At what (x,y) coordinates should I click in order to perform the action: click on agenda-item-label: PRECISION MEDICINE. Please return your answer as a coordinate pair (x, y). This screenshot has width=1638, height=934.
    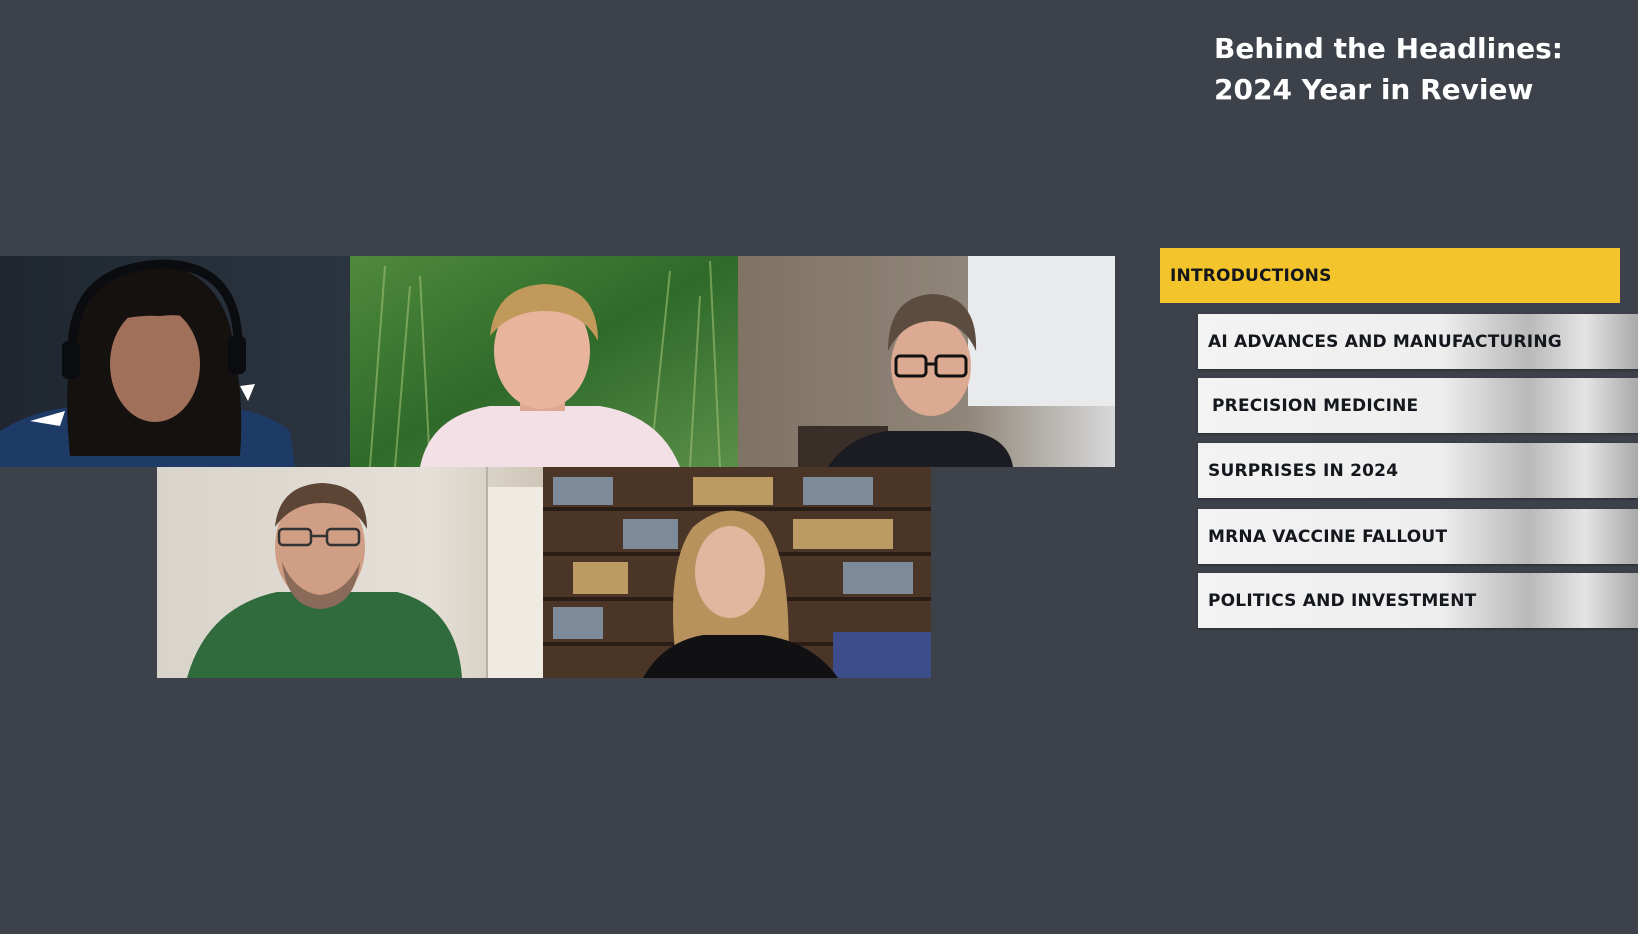
    Looking at the image, I should click on (1315, 405).